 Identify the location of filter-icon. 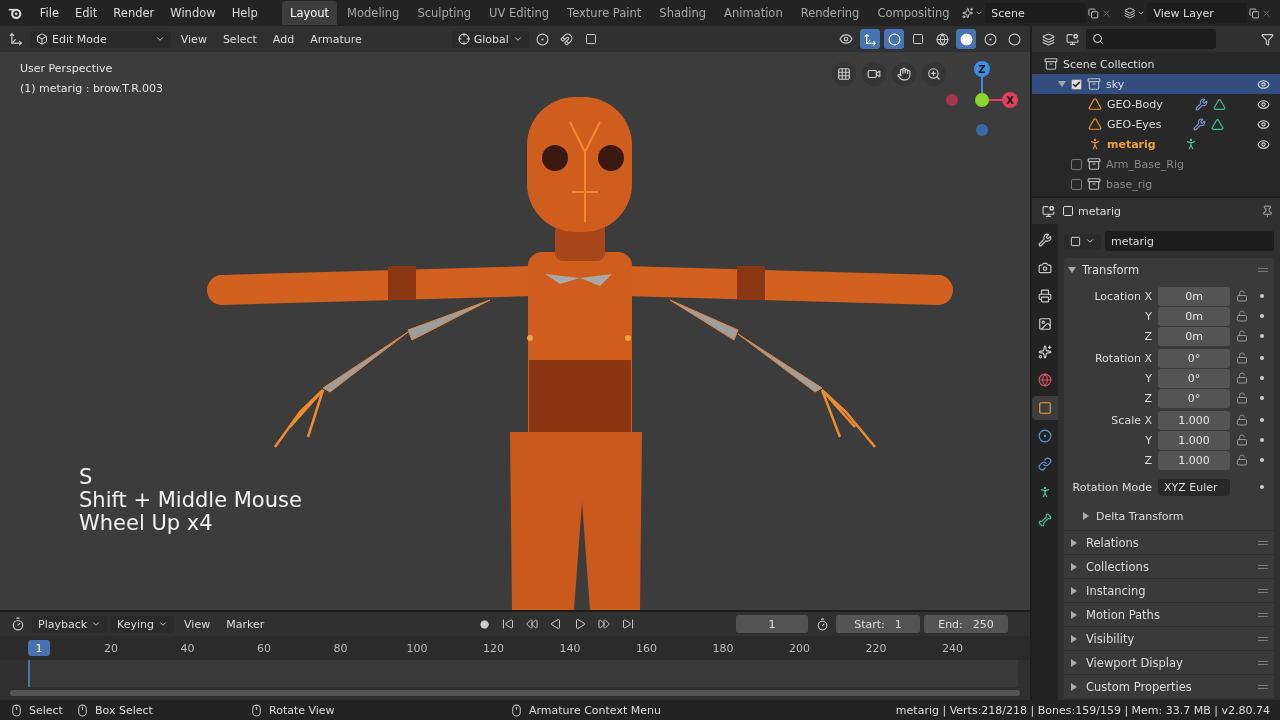
(1267, 39).